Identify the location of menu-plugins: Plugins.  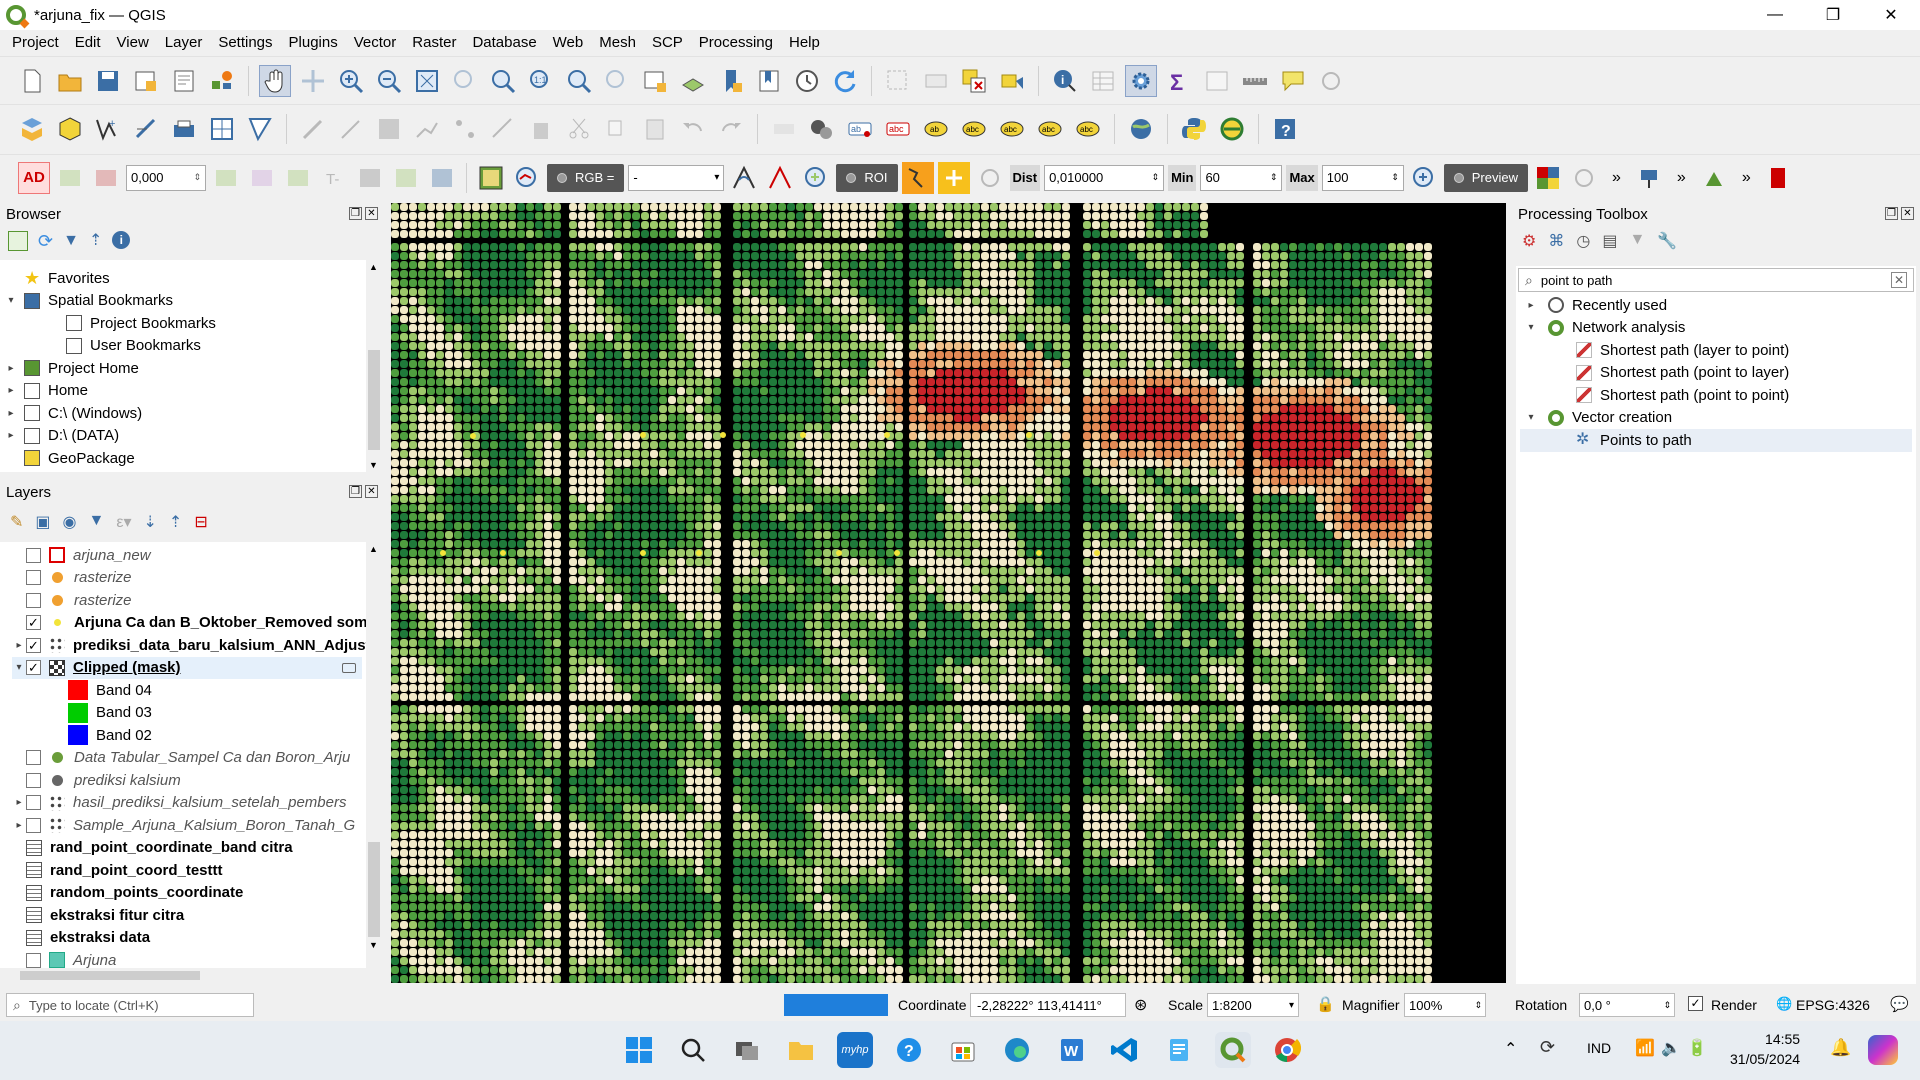
(313, 42).